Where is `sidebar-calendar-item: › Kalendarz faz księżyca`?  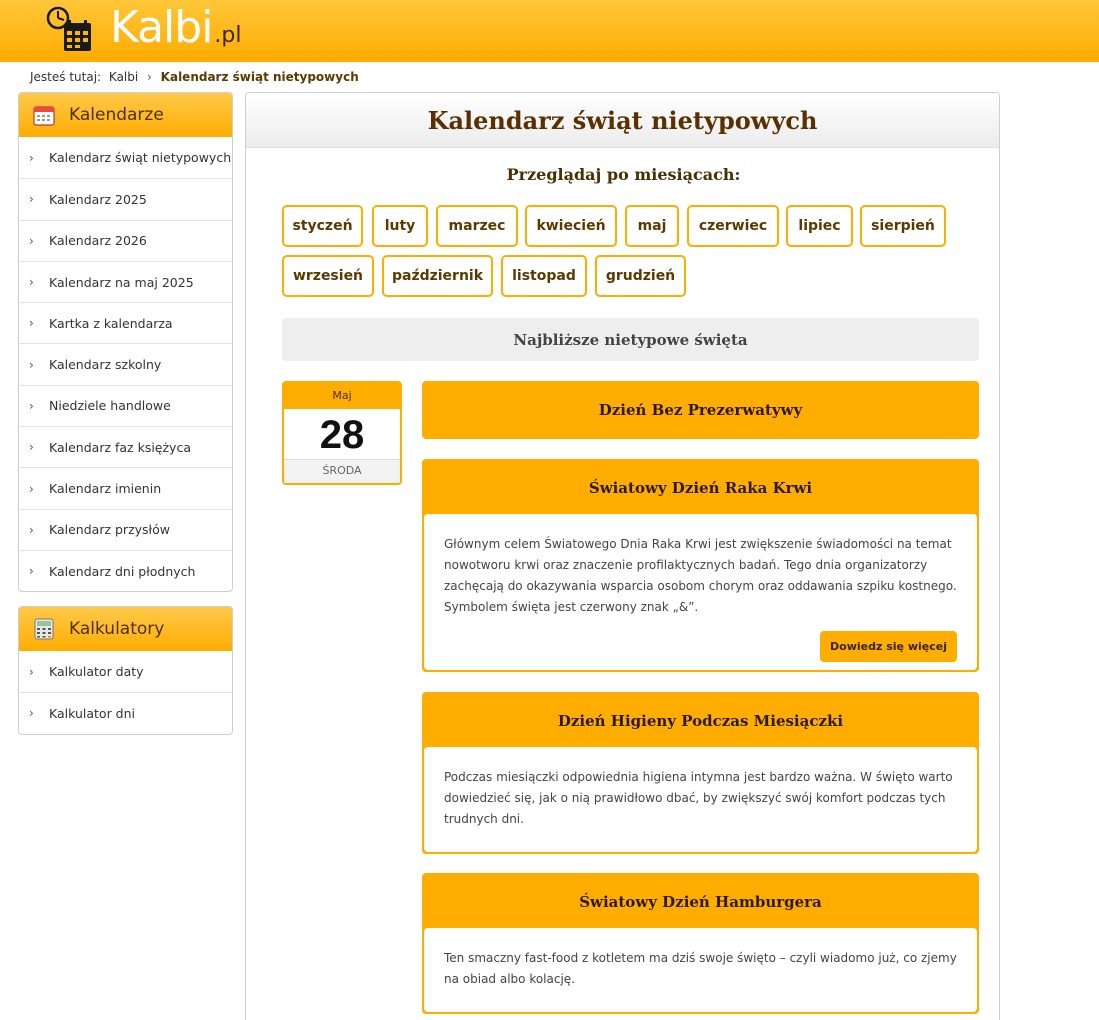
sidebar-calendar-item: › Kalendarz faz księżyca is located at coordinates (125, 446).